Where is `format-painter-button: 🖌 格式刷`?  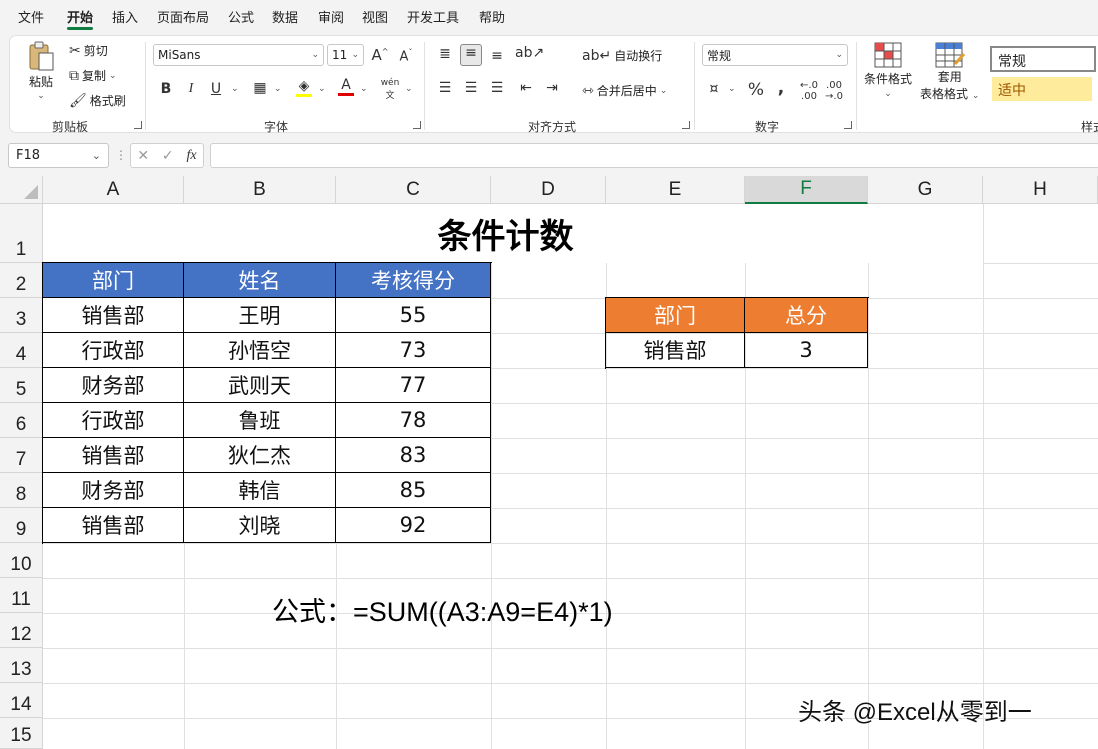
format-painter-button: 🖌 格式刷 is located at coordinates (97, 100).